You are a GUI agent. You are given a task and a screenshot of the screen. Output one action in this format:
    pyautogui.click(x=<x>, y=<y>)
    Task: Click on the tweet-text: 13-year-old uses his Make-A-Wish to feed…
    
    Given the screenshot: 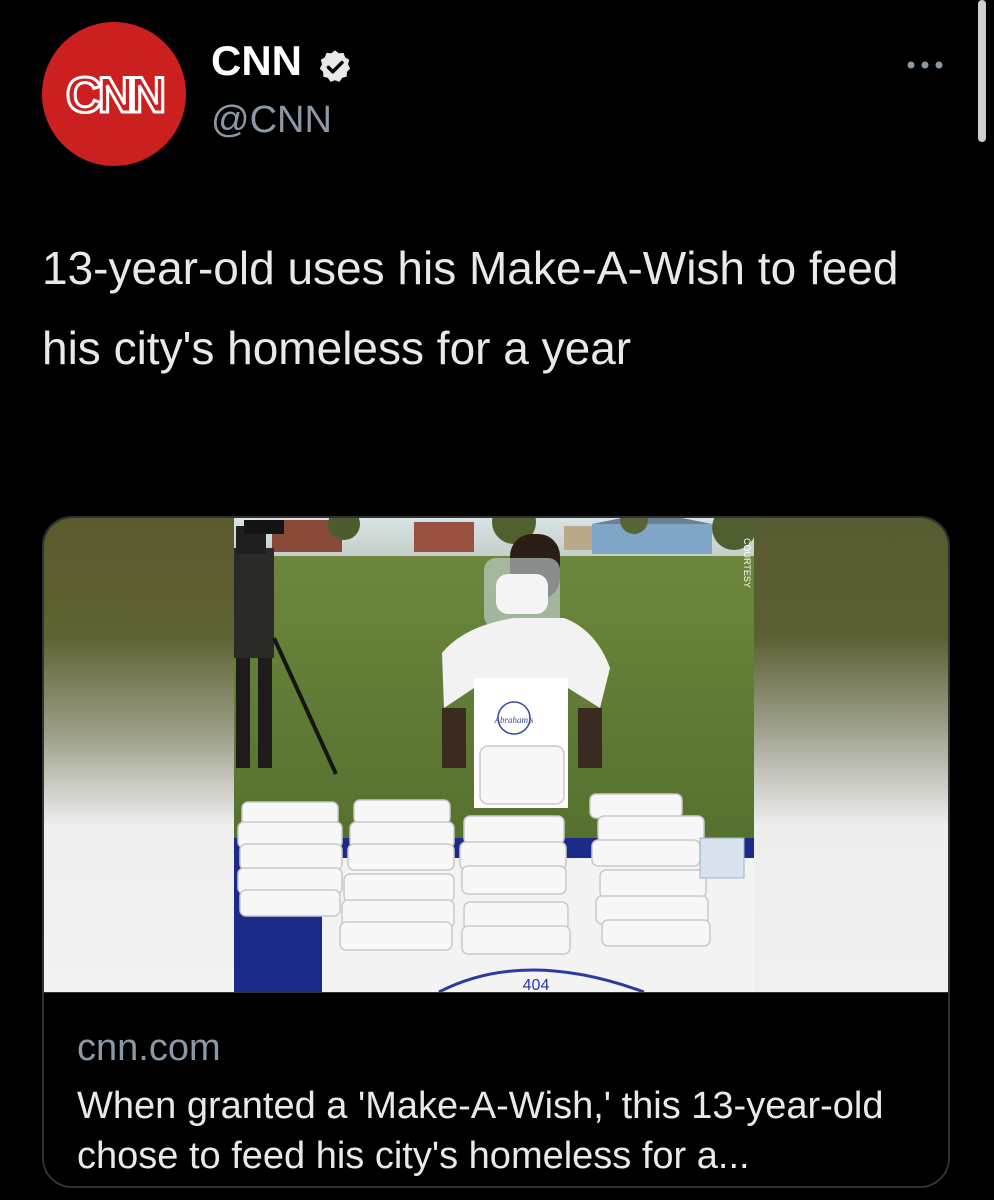 What is the action you would take?
    pyautogui.click(x=470, y=308)
    